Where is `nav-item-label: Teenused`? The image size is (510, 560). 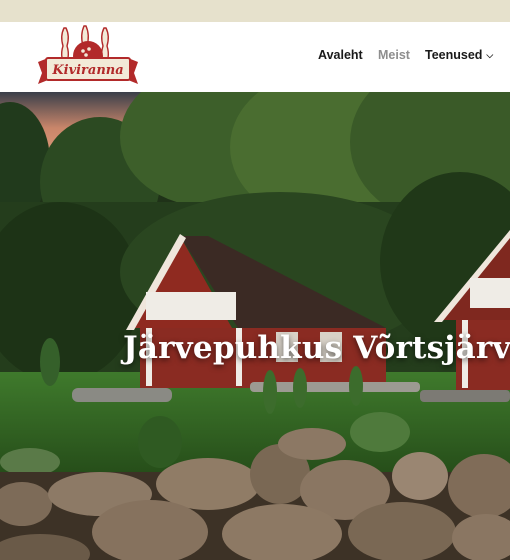
nav-item-label: Teenused is located at coordinates (454, 55).